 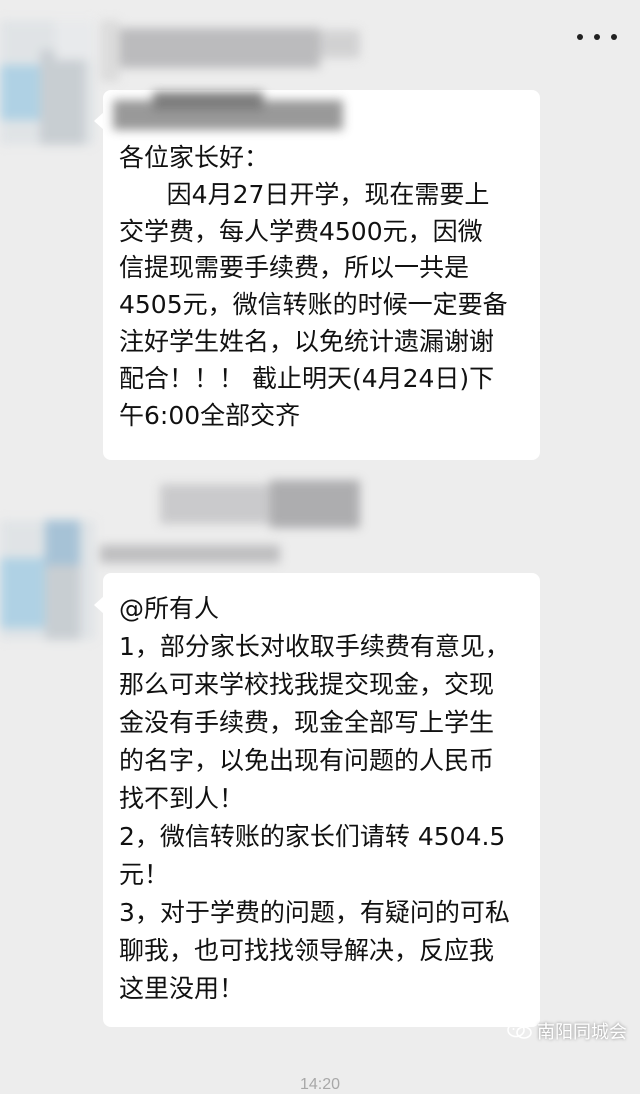 What do you see at coordinates (307, 341) in the screenshot?
I see `message-line: 注好学生姓名，以免统计遗漏谢谢` at bounding box center [307, 341].